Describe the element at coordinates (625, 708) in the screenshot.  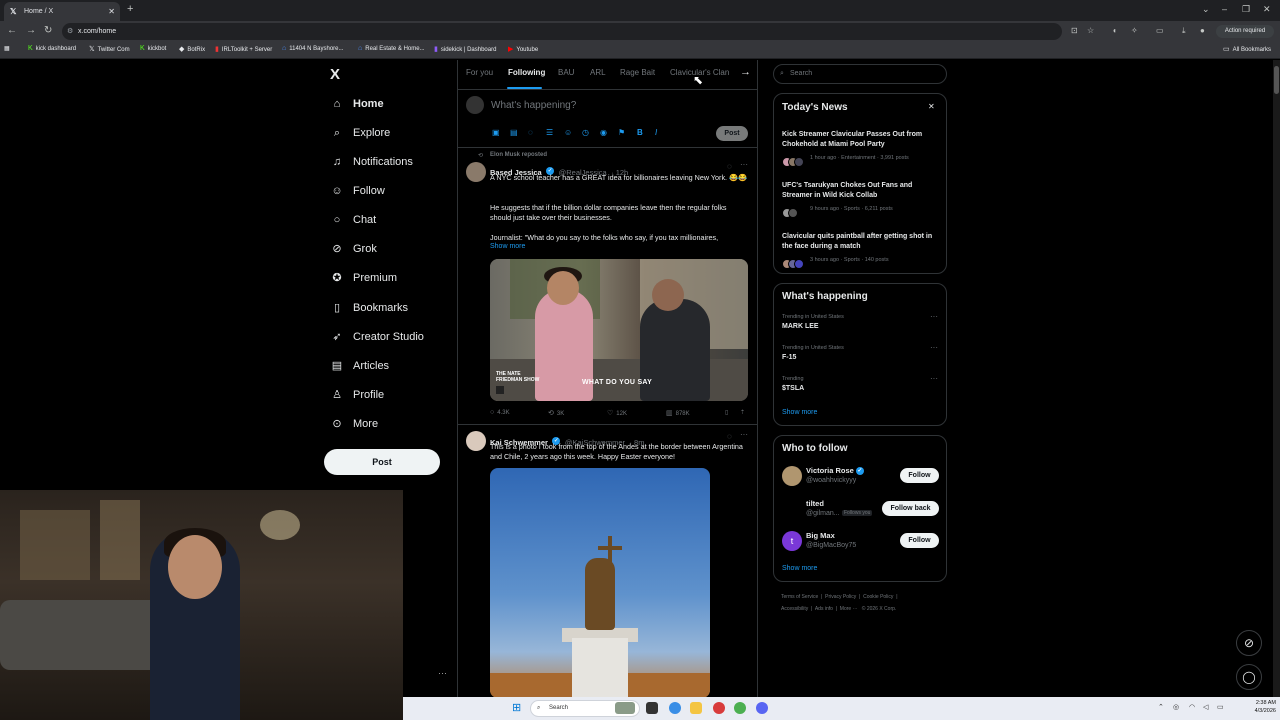
I see `search-highlight-icon` at that location.